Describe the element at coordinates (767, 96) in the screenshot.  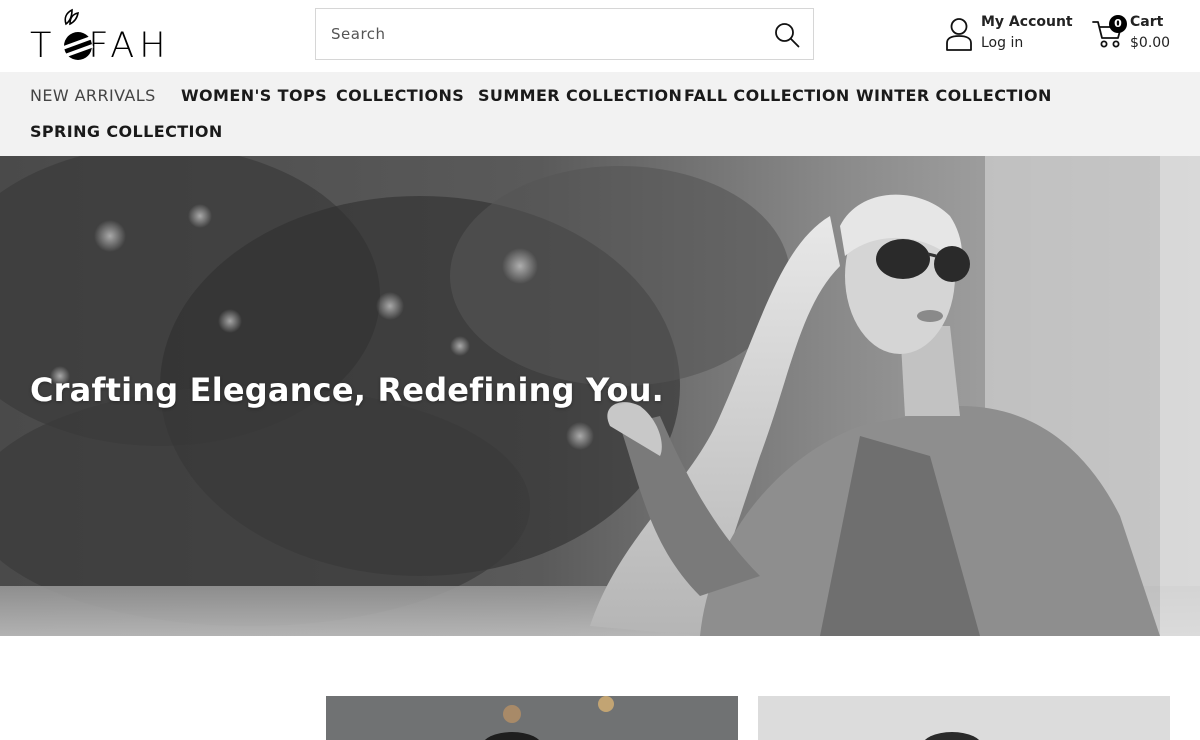
I see `nav-item-fall-collection: FALL COLLECTION` at that location.